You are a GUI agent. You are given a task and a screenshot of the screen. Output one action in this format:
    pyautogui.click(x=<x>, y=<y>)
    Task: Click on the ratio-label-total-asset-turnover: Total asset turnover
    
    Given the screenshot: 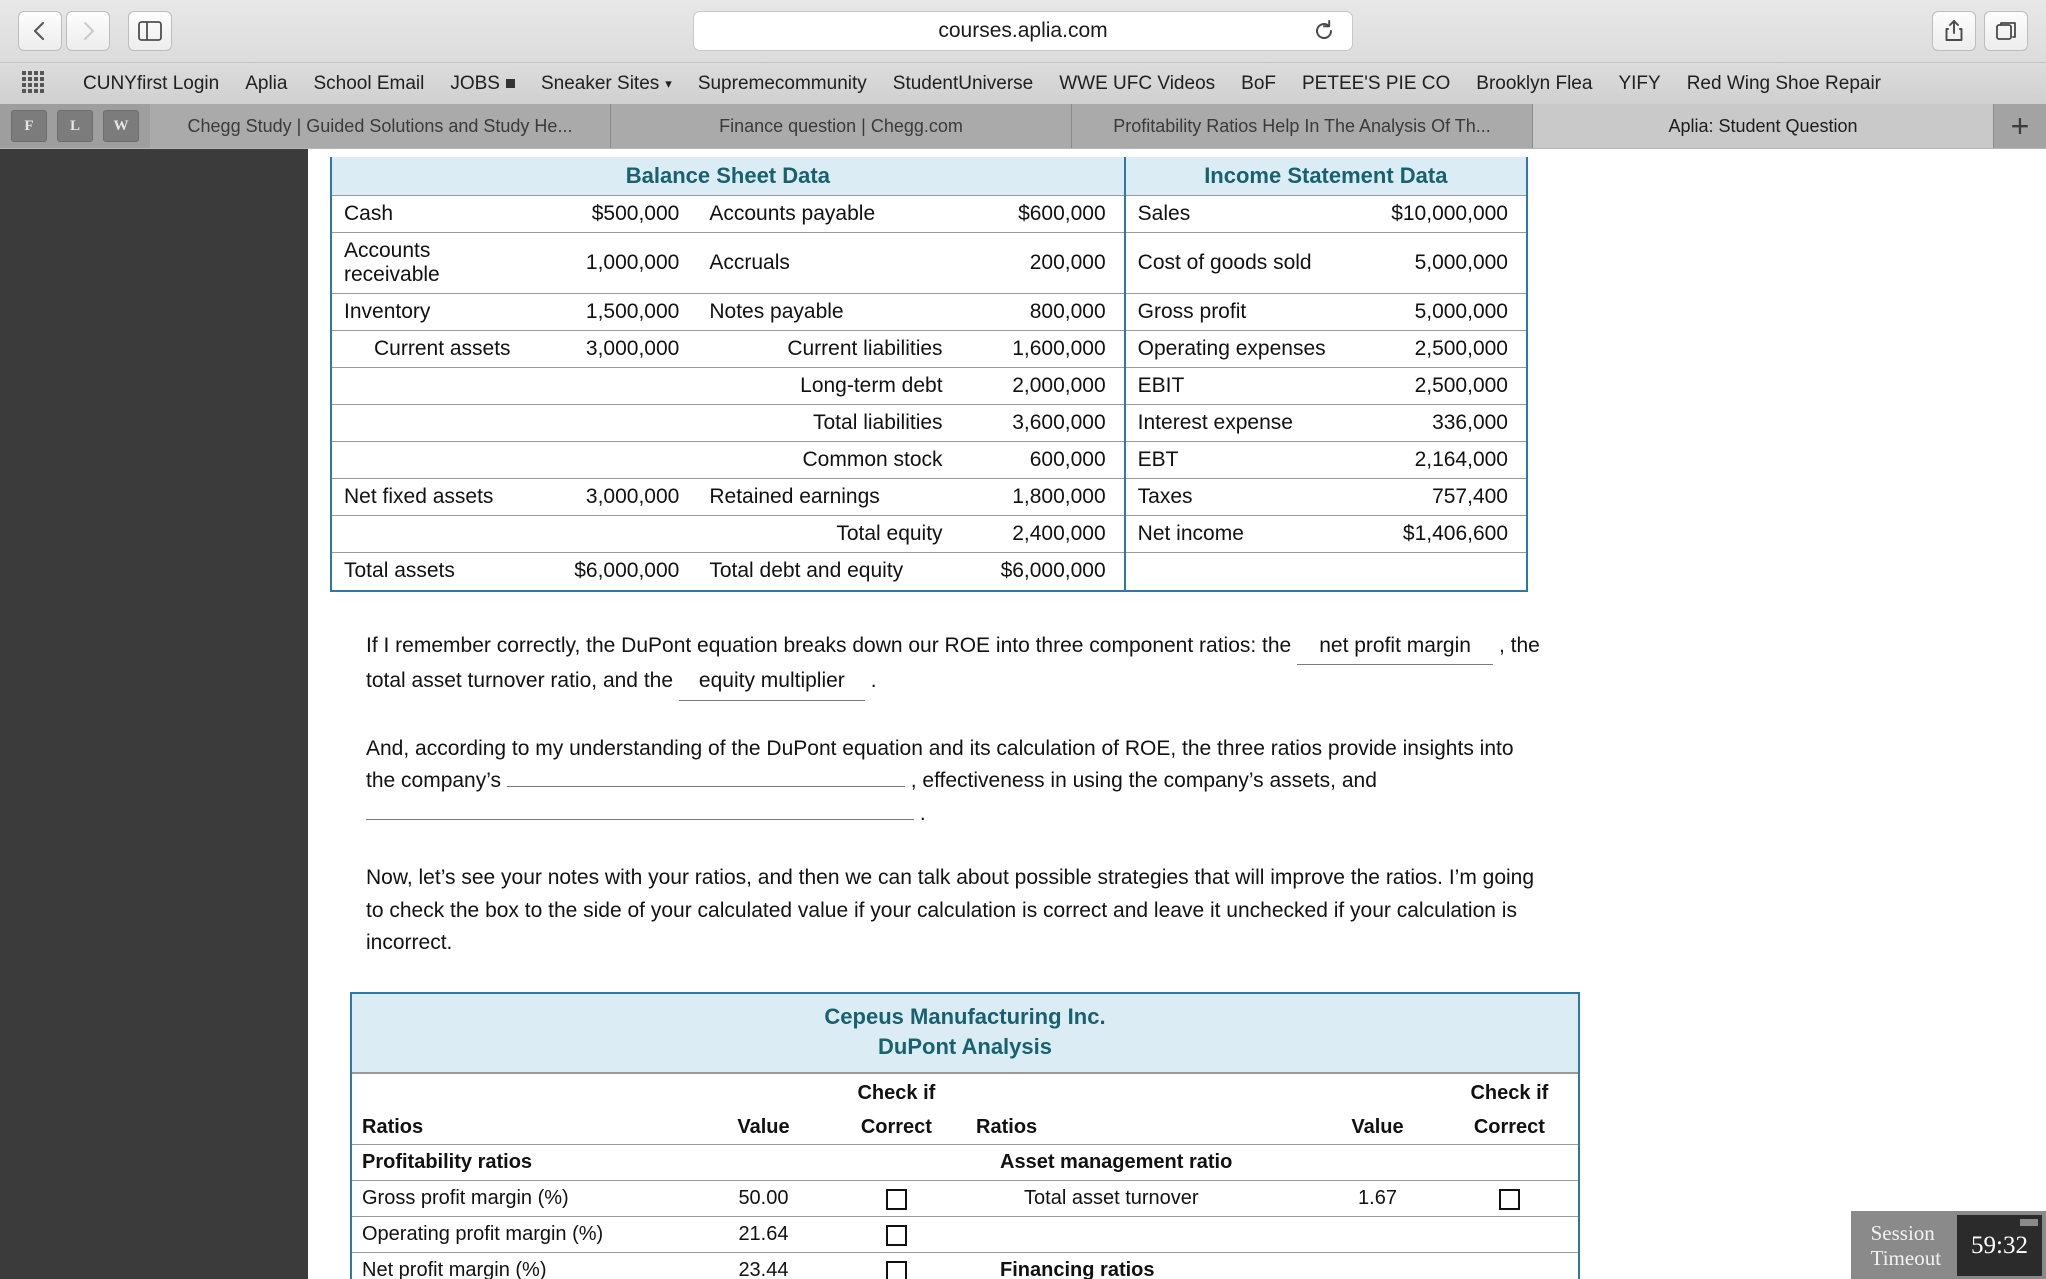 What is the action you would take?
    pyautogui.click(x=1140, y=1199)
    